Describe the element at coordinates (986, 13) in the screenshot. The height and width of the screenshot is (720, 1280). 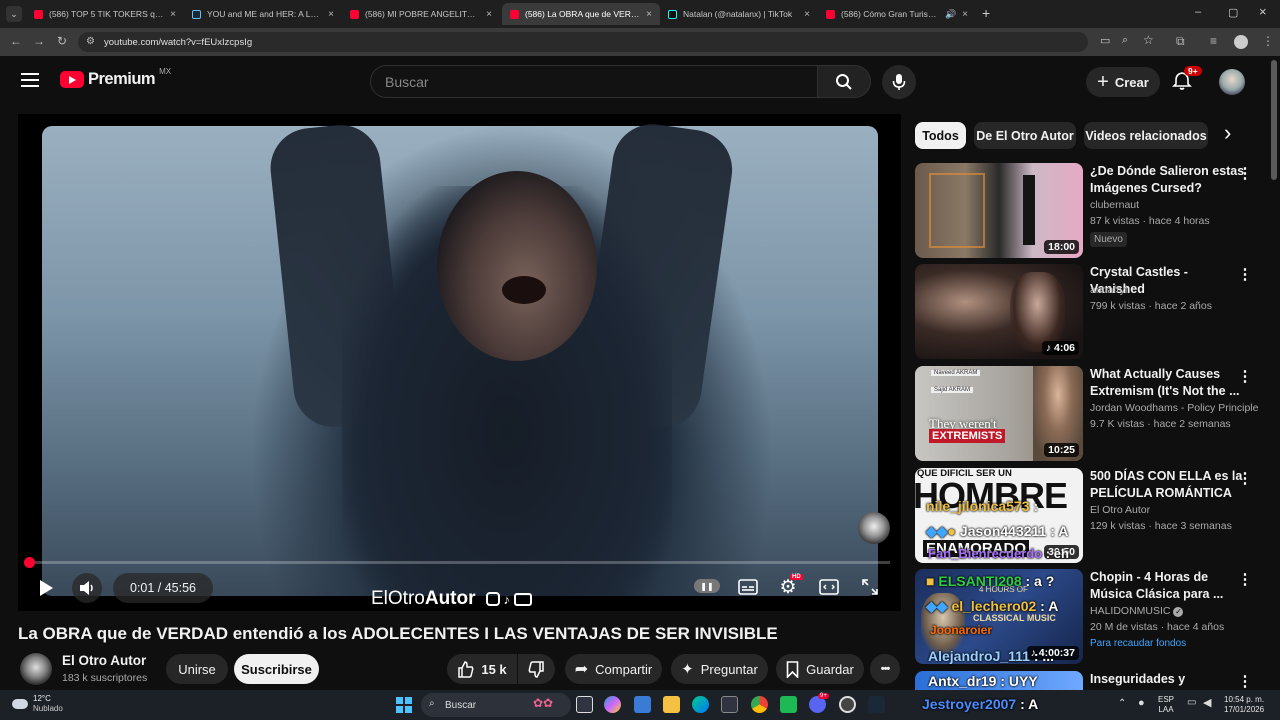
I see `new-tab-button: +` at that location.